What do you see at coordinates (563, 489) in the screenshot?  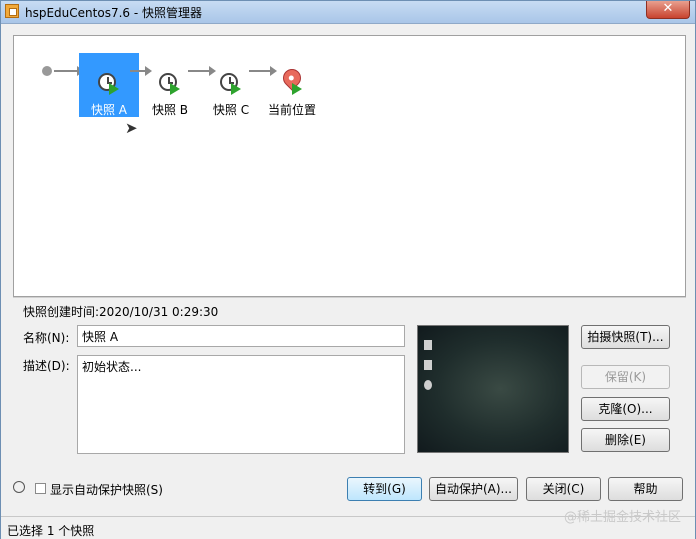 I see `close-button: 关闭(C)` at bounding box center [563, 489].